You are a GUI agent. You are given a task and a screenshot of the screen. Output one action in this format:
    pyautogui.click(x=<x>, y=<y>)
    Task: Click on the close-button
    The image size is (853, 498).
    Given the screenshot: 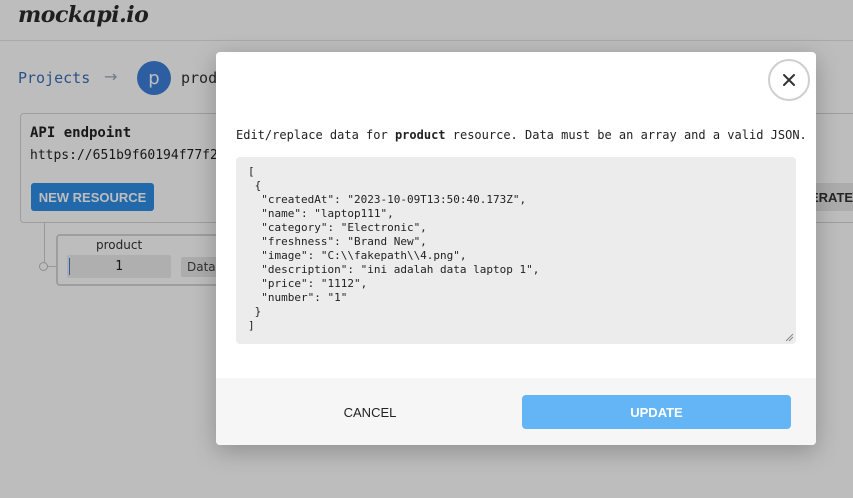 What is the action you would take?
    pyautogui.click(x=789, y=80)
    